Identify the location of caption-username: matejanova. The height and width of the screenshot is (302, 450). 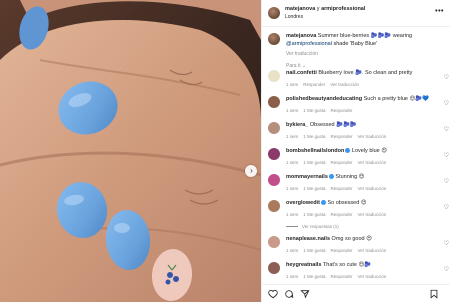
(301, 36).